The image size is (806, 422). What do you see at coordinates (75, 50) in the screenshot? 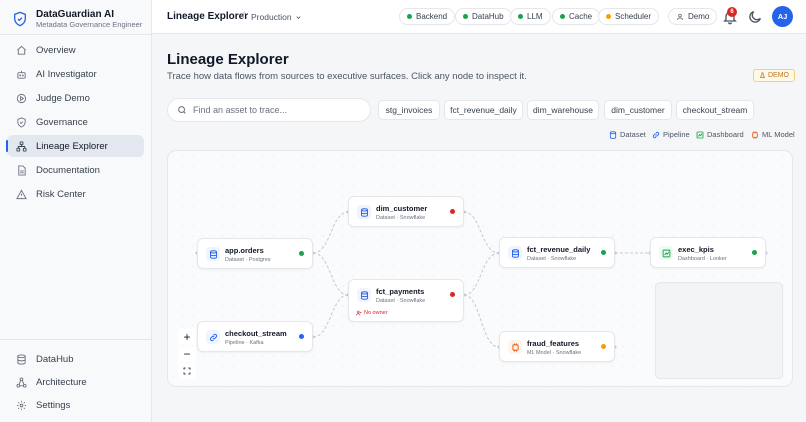
I see `sidebar-item-overview: Overview` at bounding box center [75, 50].